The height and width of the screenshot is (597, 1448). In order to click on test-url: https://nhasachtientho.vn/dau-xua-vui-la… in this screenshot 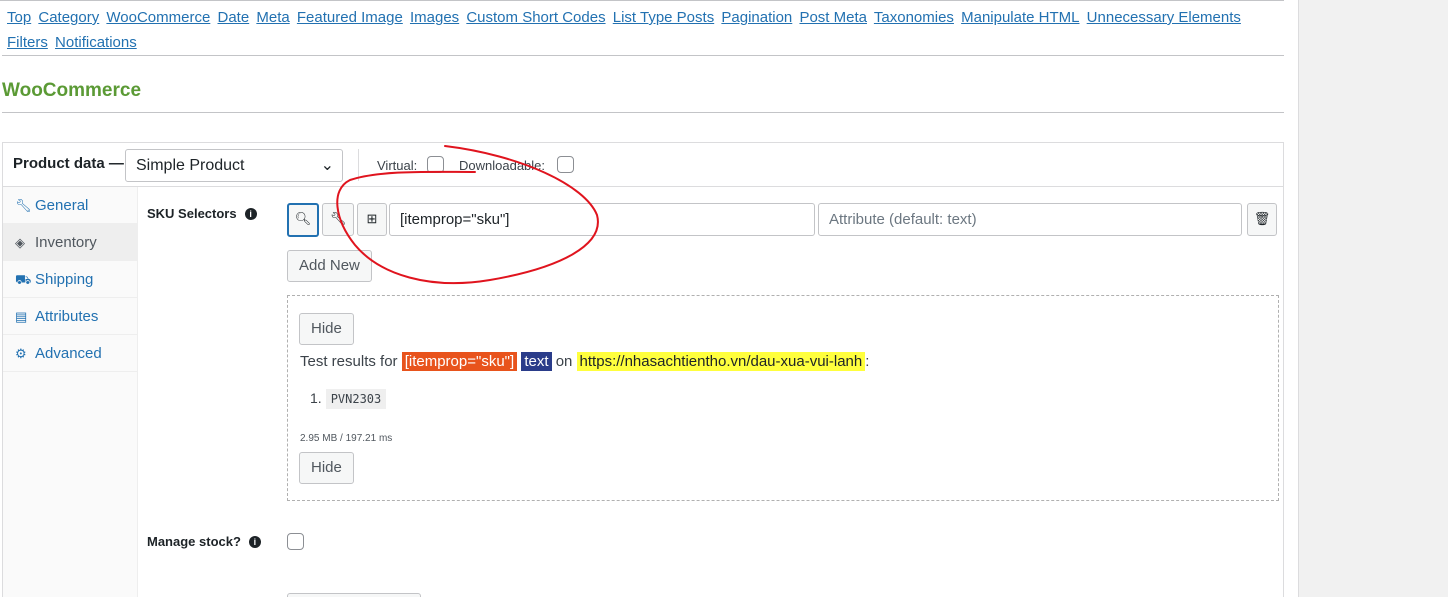, I will do `click(721, 361)`.